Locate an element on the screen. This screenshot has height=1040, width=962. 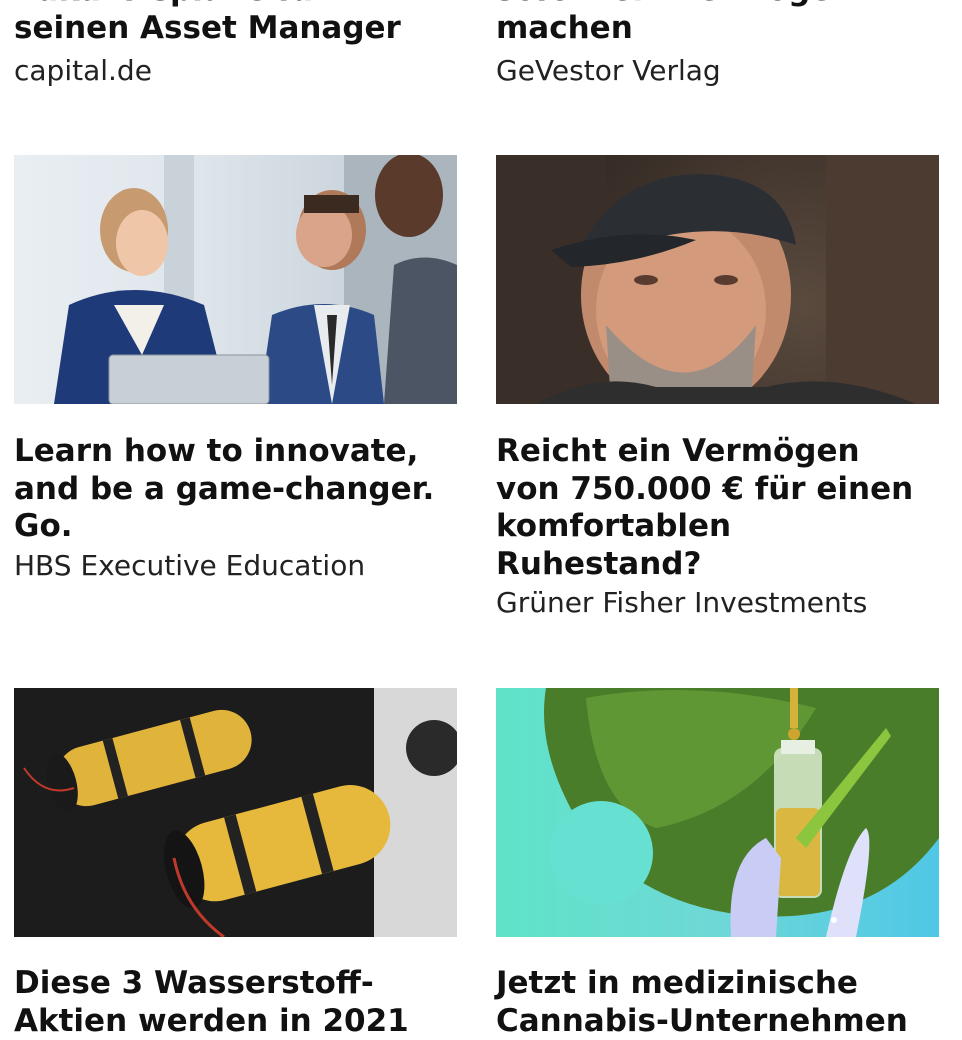
ad-title-line: von 750.000 € für einen is located at coordinates (717, 490).